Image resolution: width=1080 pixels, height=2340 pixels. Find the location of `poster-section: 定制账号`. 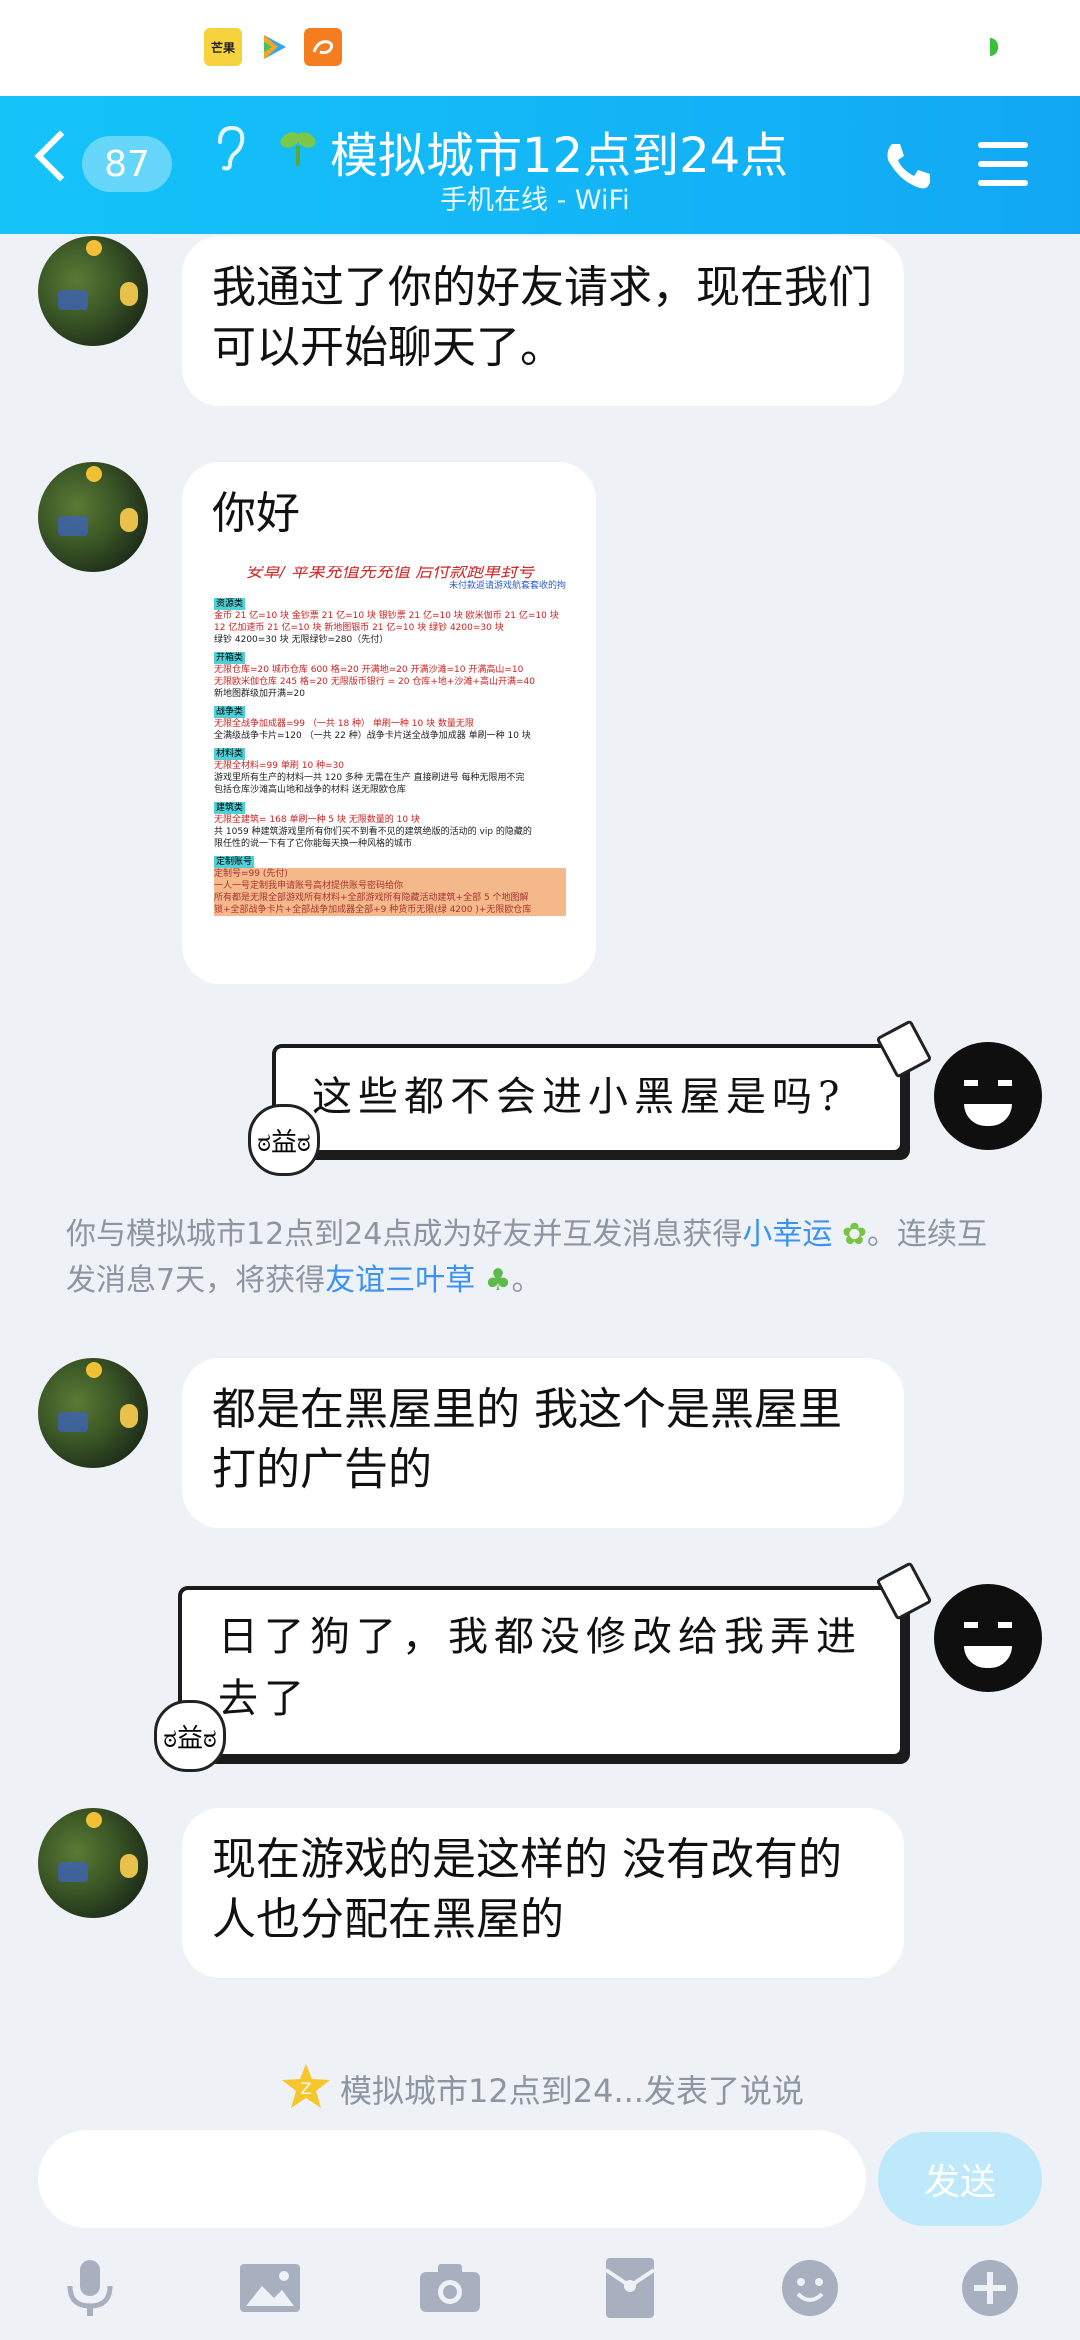

poster-section: 定制账号 is located at coordinates (234, 862).